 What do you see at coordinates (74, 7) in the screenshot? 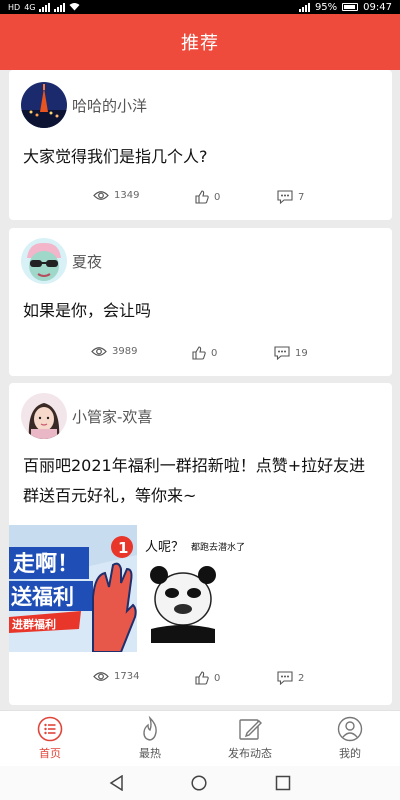
I see `wifi-icon` at bounding box center [74, 7].